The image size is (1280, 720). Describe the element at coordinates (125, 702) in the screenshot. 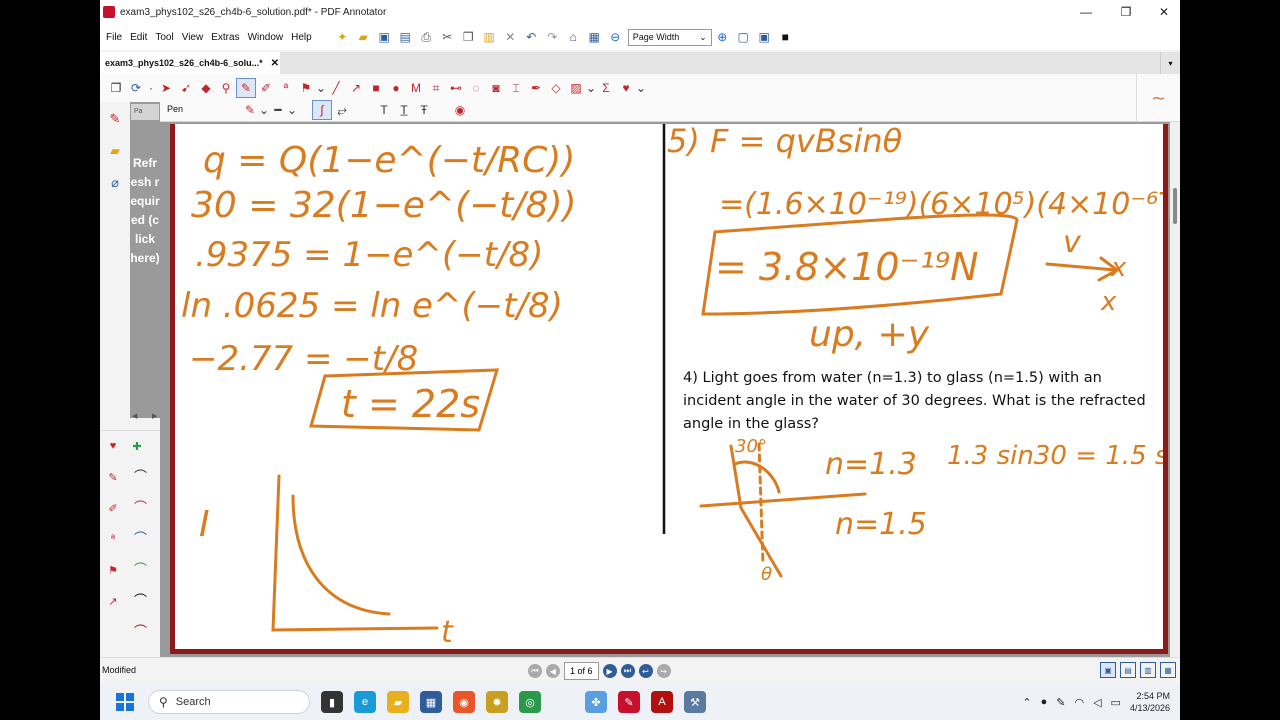

I see `start-button-icon` at that location.